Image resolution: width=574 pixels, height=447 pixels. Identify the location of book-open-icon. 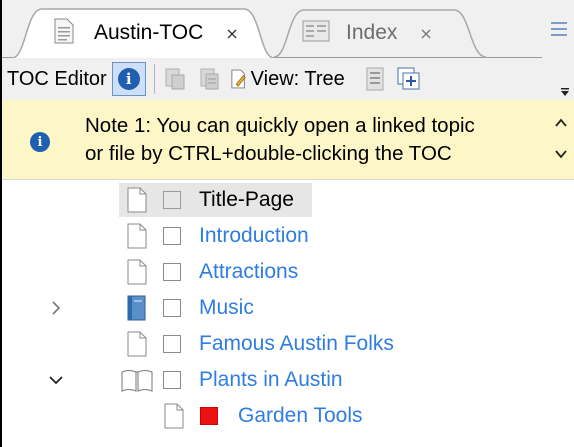
(137, 382).